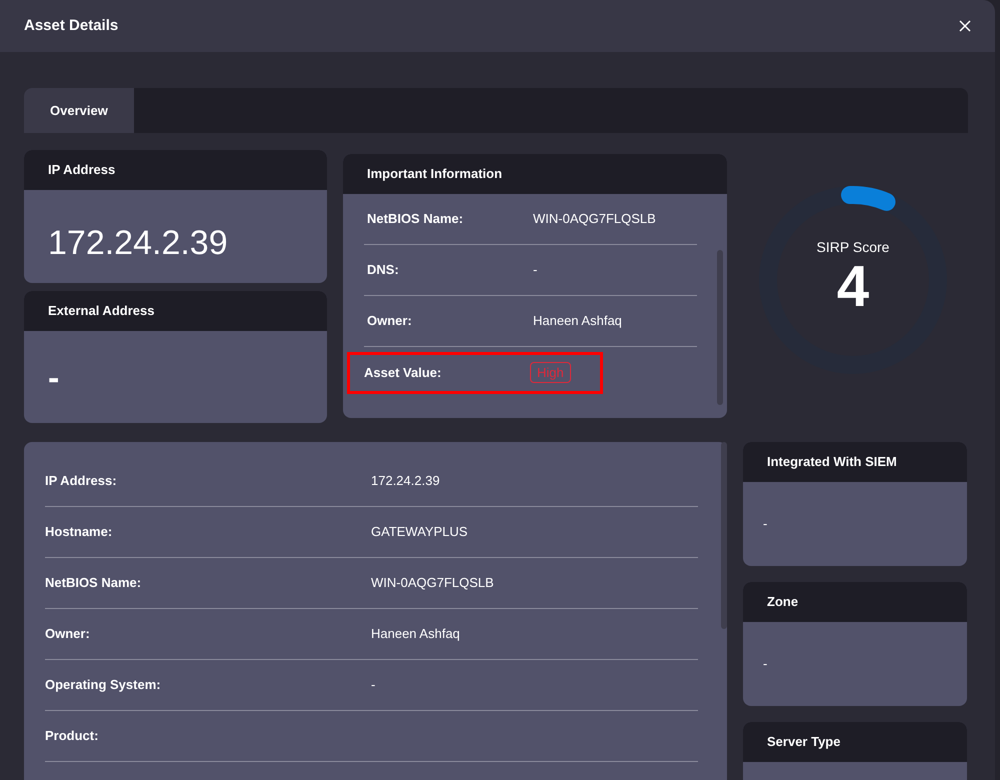  I want to click on detail-value: WIN-0AQG7FLQSLB, so click(432, 583).